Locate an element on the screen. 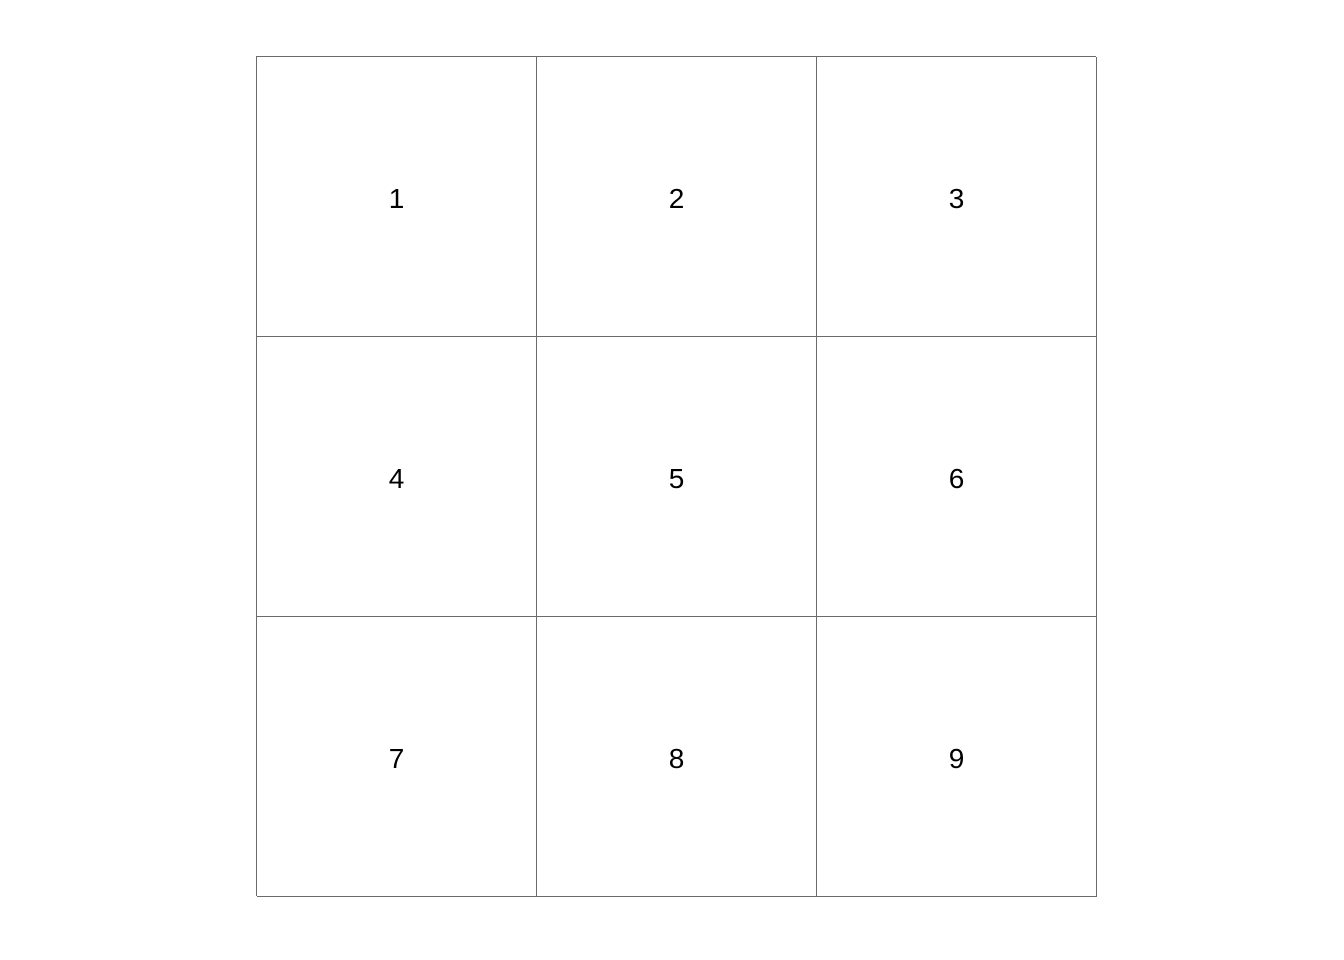 This screenshot has height=960, width=1344. grid-cell-6: 6 is located at coordinates (957, 477).